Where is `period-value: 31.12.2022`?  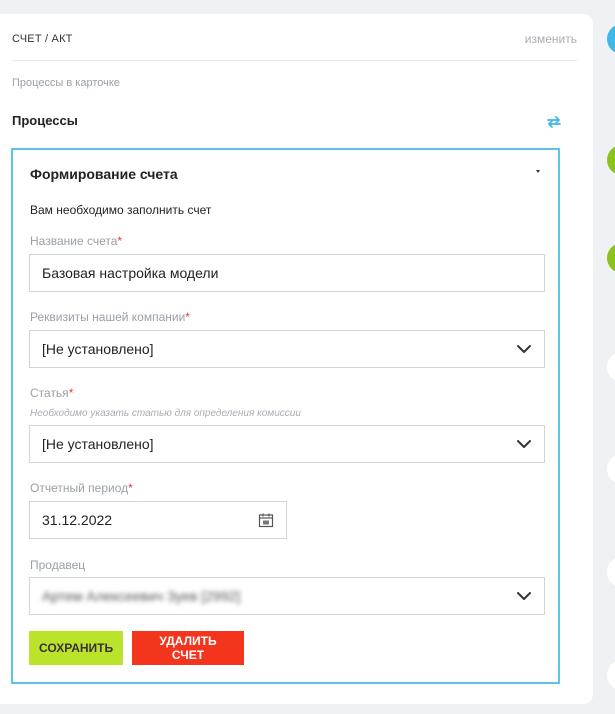 period-value: 31.12.2022 is located at coordinates (77, 520).